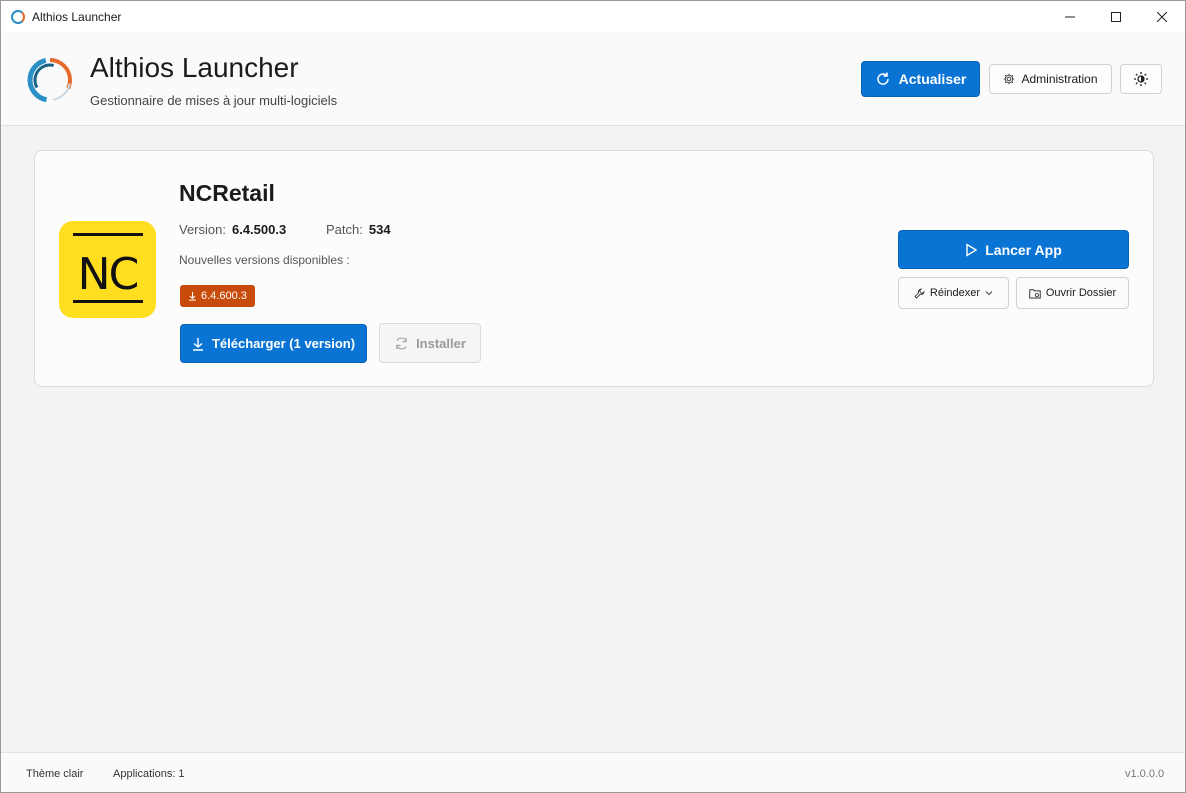  Describe the element at coordinates (283, 343) in the screenshot. I see `download-label: Télécharger (1 version)` at that location.